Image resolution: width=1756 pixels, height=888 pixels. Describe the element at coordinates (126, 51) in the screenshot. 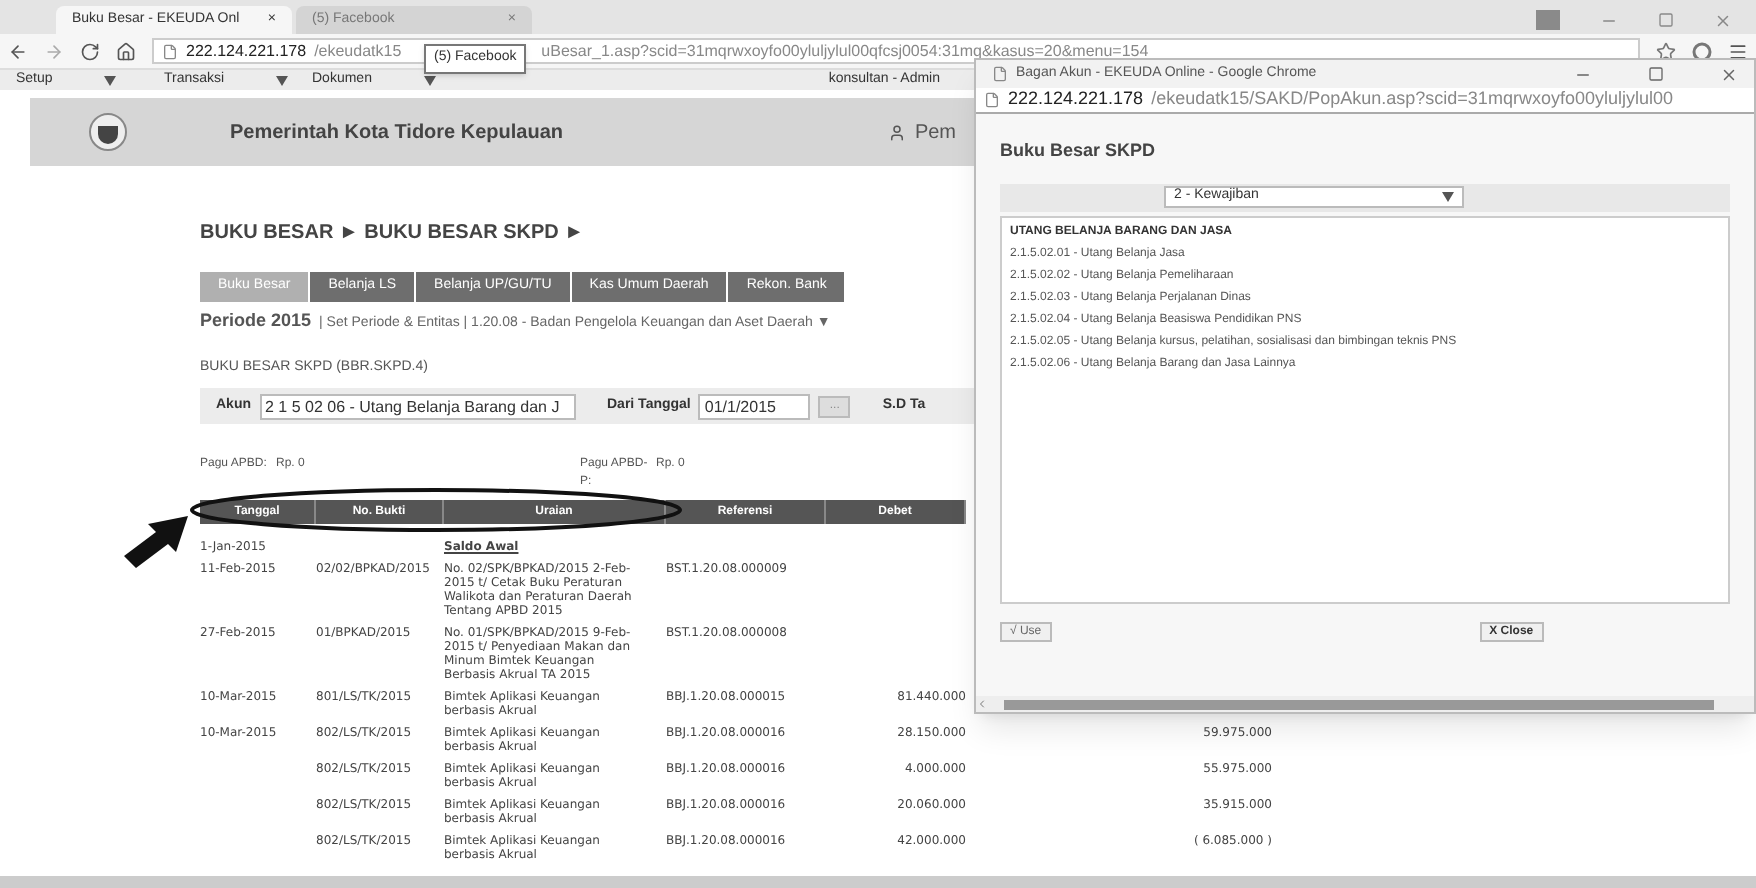

I see `home-icon` at that location.